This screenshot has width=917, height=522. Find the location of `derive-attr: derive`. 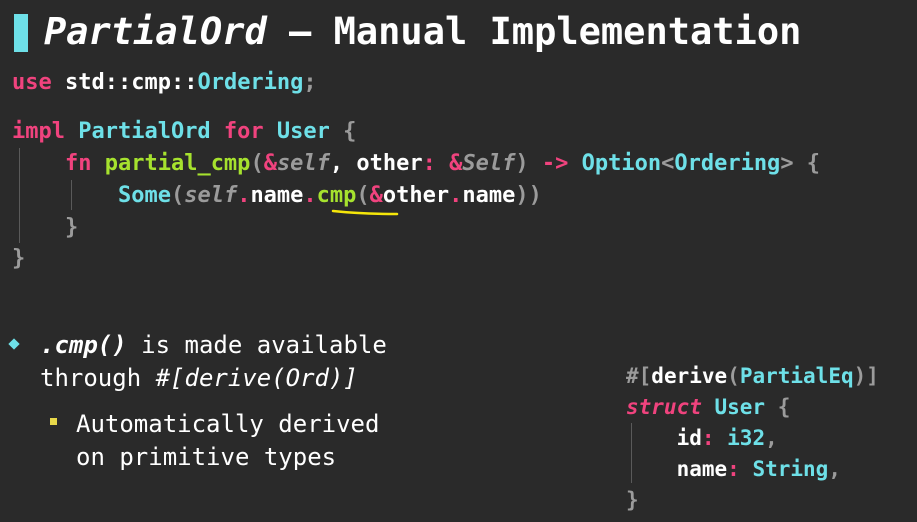

derive-attr: derive is located at coordinates (689, 376).